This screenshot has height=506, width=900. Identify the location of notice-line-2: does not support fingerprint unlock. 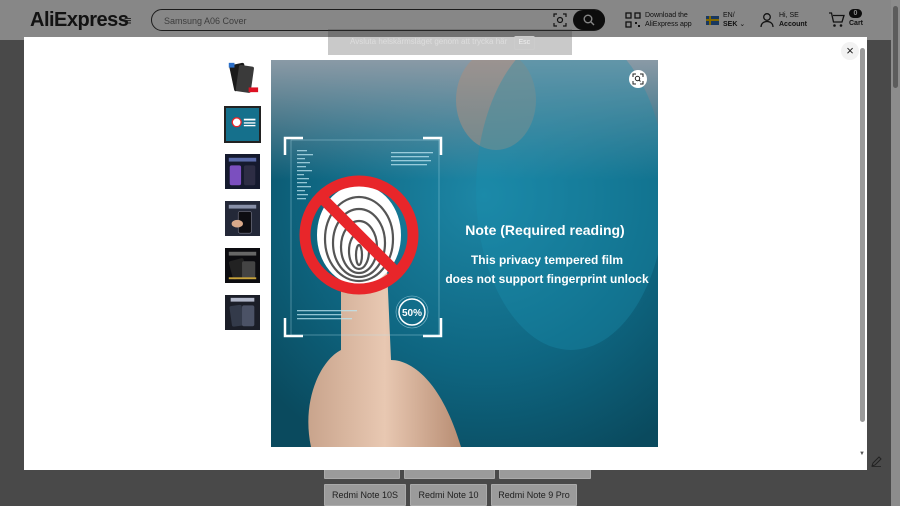
(547, 279).